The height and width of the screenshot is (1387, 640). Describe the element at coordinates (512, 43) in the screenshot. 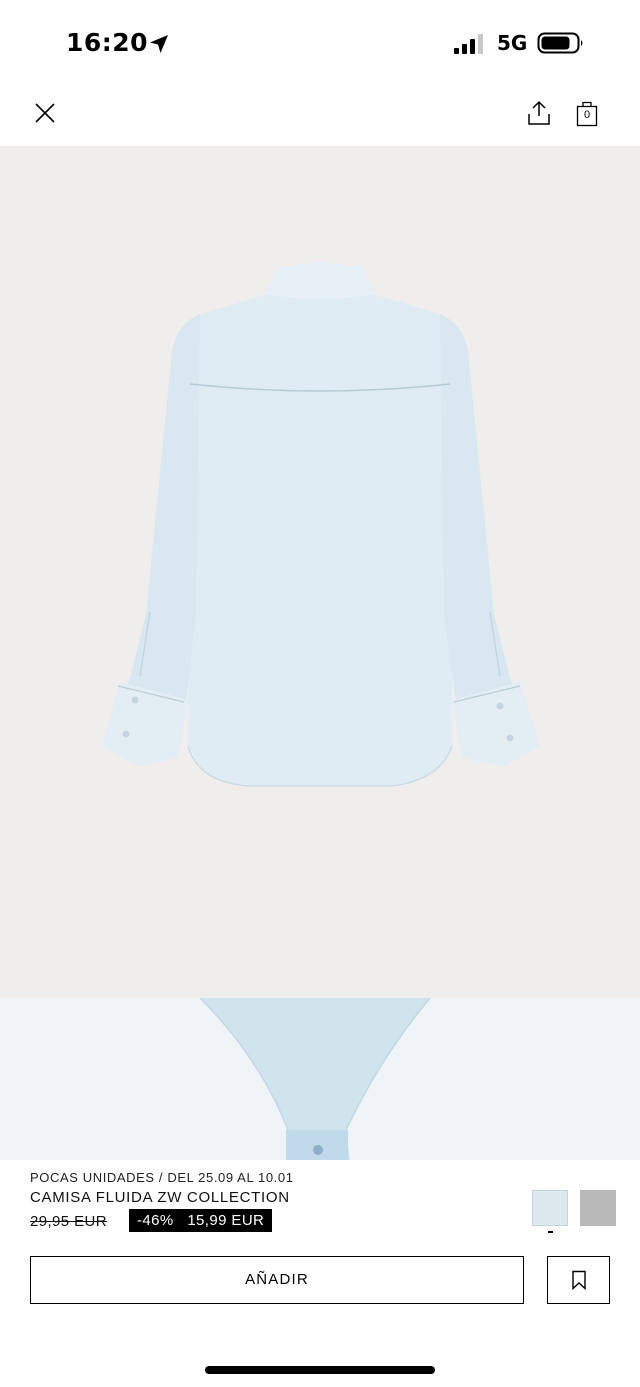

I see `network-type: 5G` at that location.